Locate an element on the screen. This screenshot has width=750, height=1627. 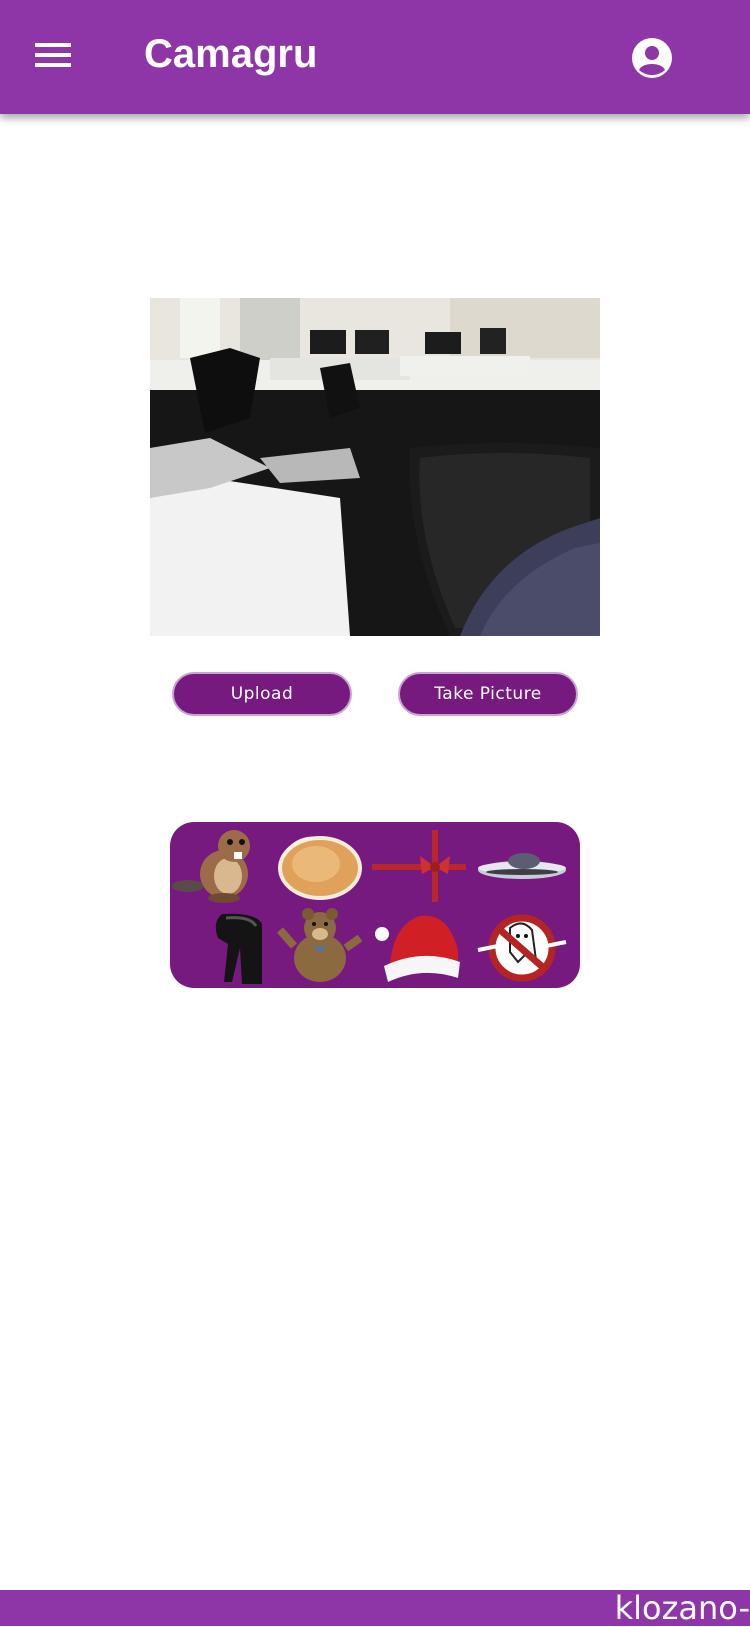
take-picture-button: Take Picture is located at coordinates (488, 694).